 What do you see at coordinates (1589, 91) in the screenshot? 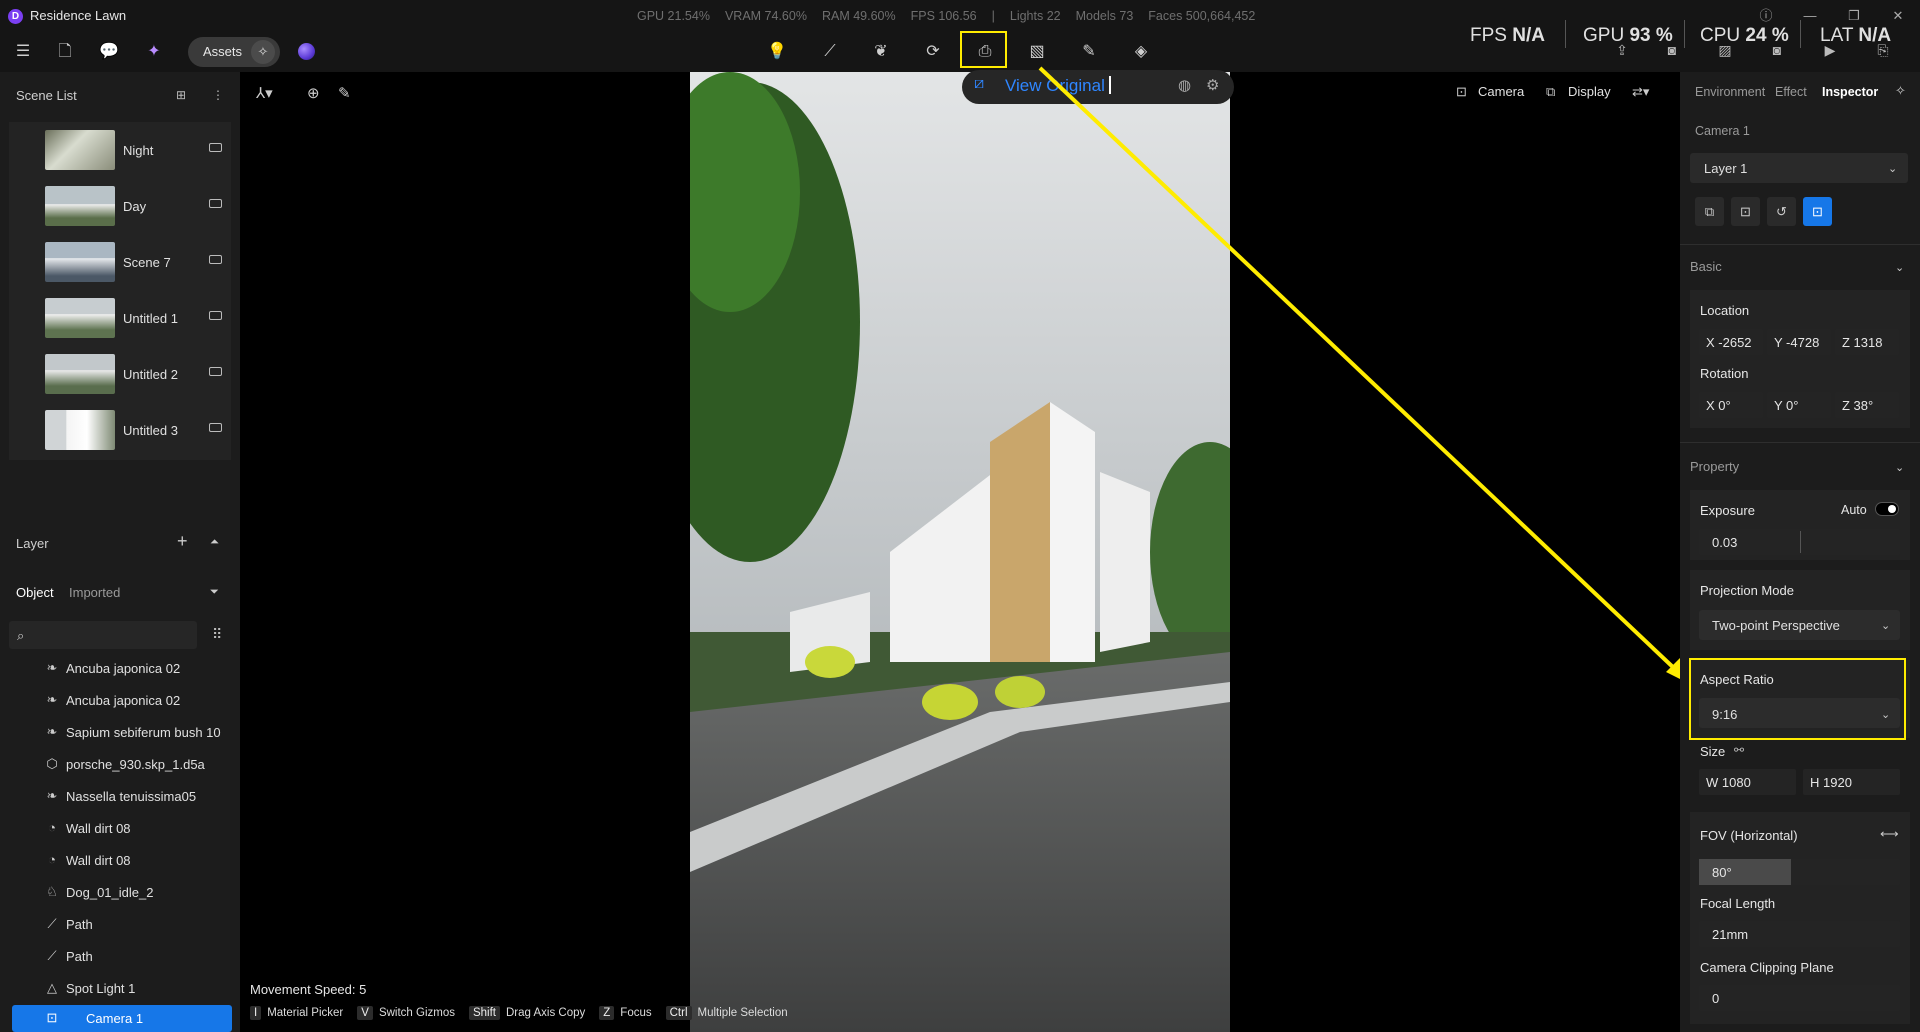
I see `display-button: Display` at bounding box center [1589, 91].